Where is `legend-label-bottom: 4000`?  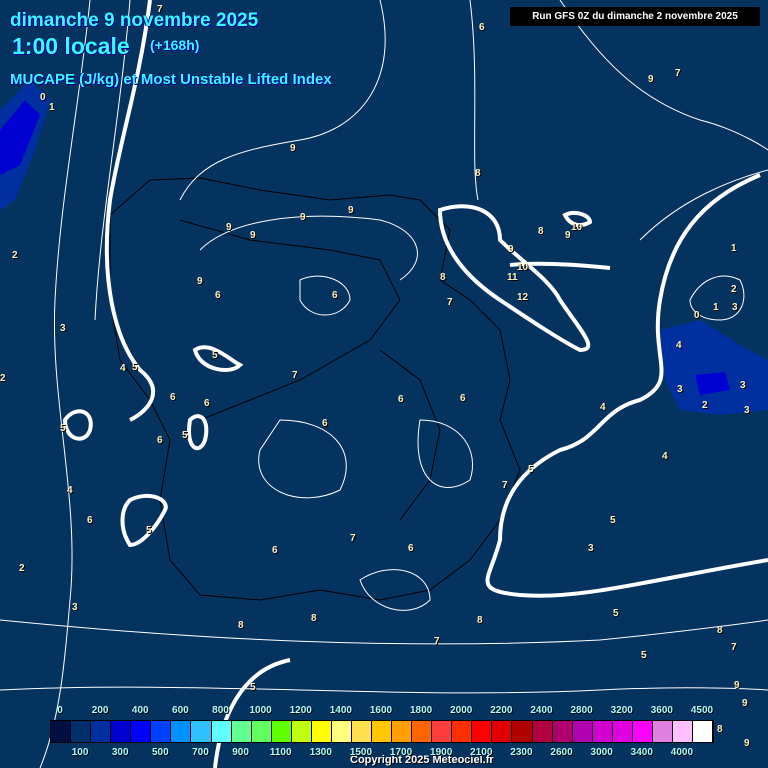
legend-label-bottom: 4000 is located at coordinates (682, 752).